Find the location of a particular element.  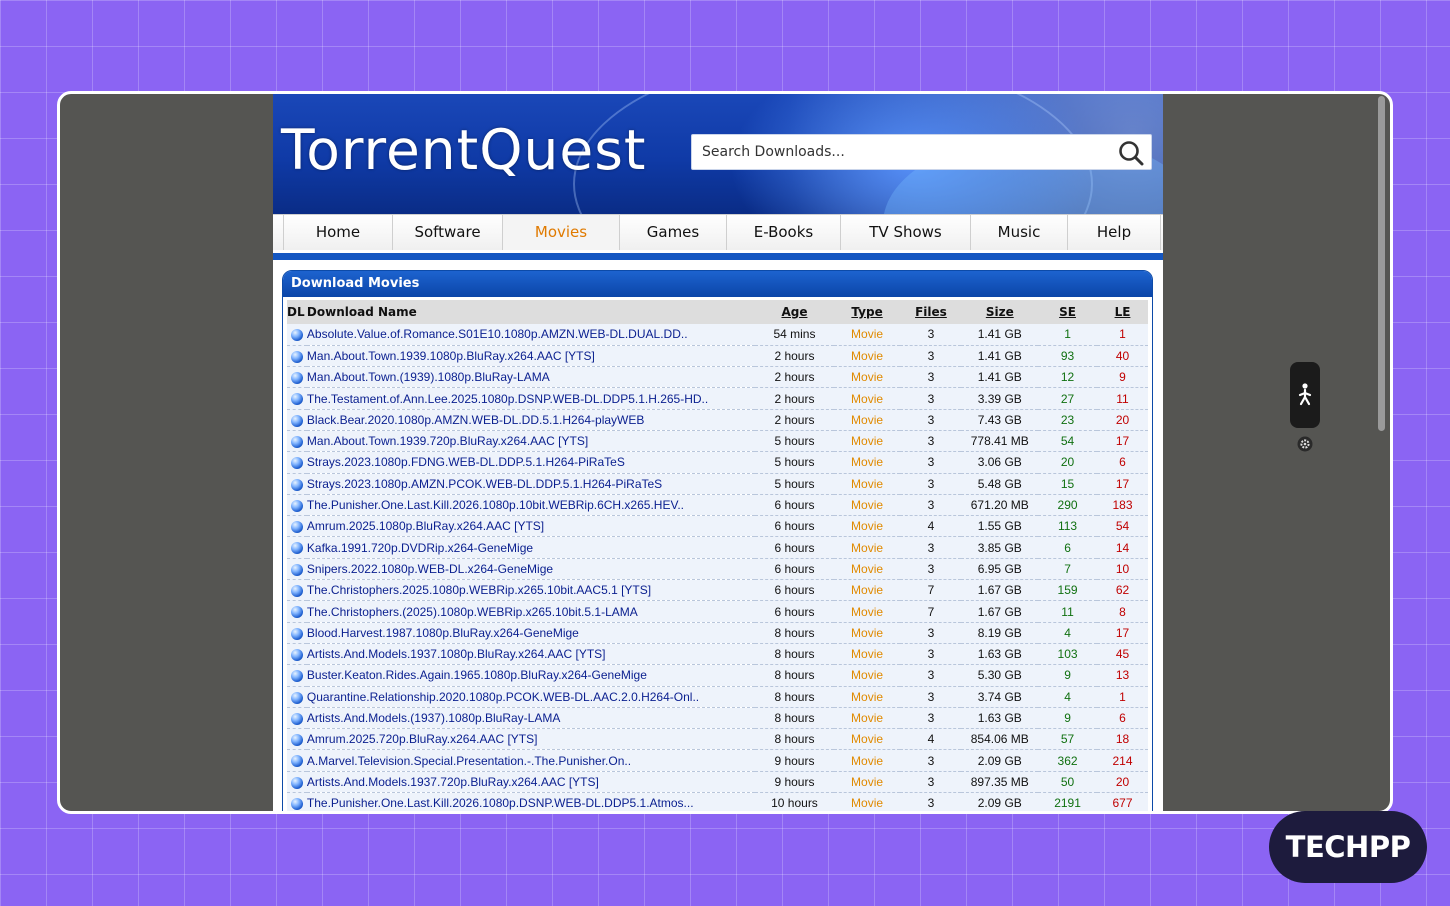

nav-item-music: Music is located at coordinates (1019, 232).